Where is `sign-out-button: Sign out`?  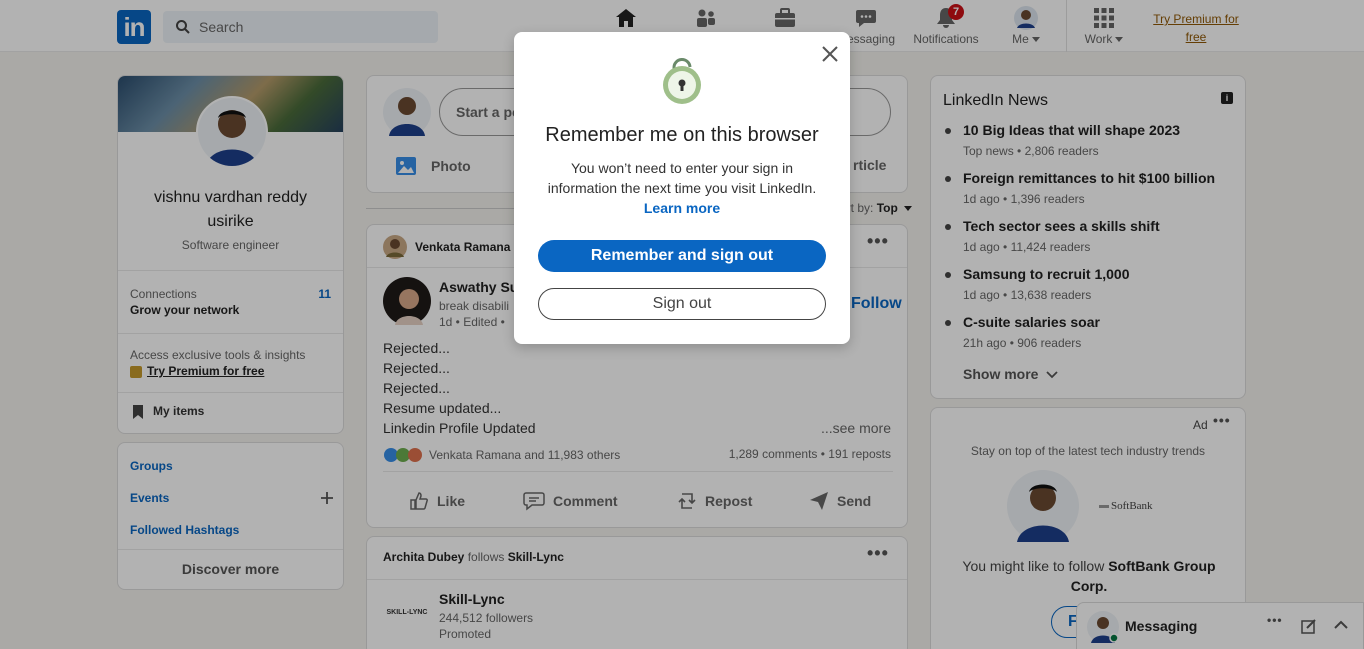 sign-out-button: Sign out is located at coordinates (682, 304).